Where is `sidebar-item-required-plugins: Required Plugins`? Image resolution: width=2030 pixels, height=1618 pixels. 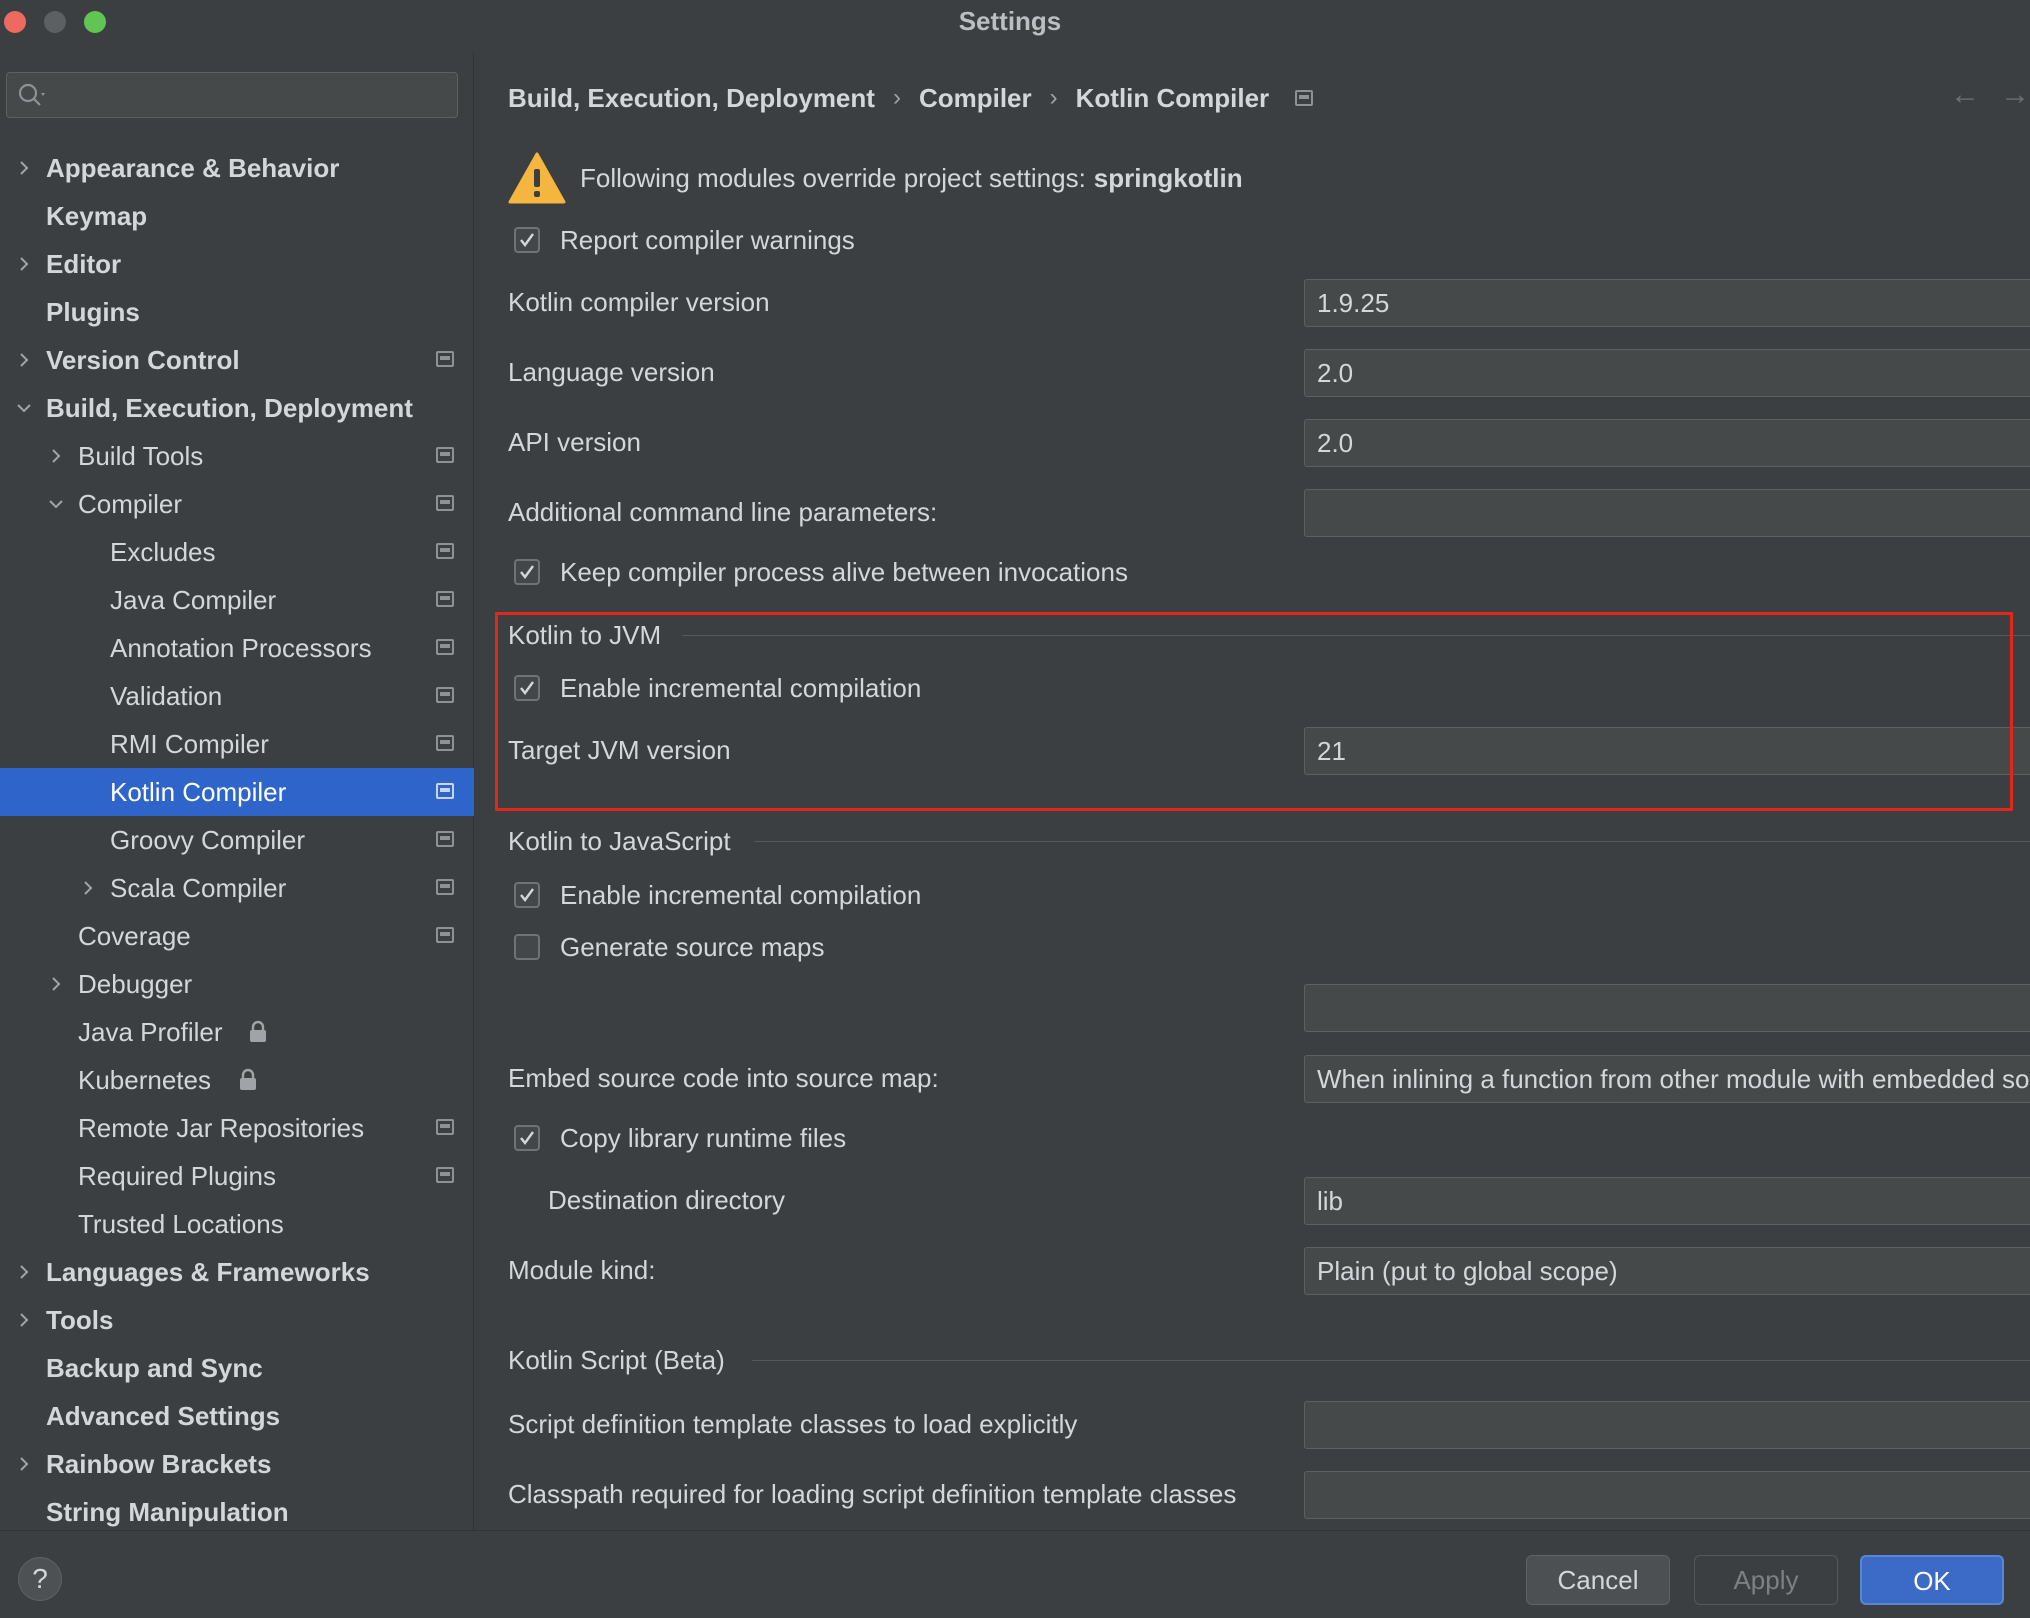
sidebar-item-required-plugins: Required Plugins is located at coordinates (237, 1176).